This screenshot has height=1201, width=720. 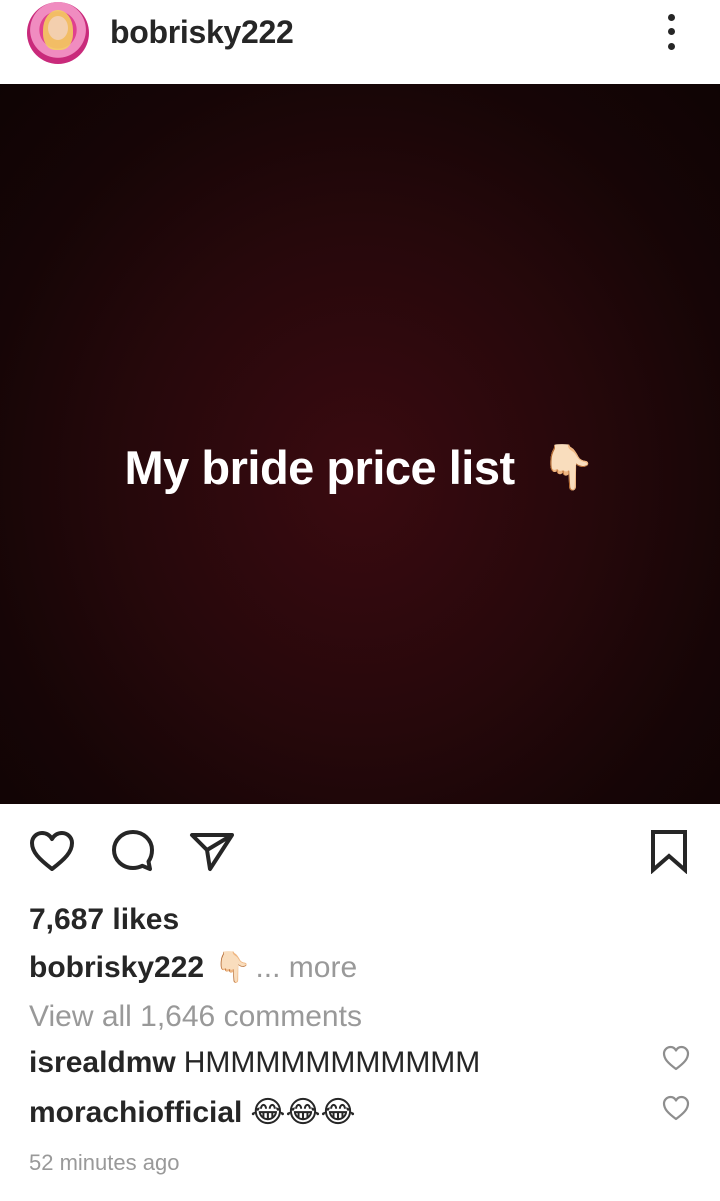 What do you see at coordinates (135, 1112) in the screenshot?
I see `comment-username: morachiofficial` at bounding box center [135, 1112].